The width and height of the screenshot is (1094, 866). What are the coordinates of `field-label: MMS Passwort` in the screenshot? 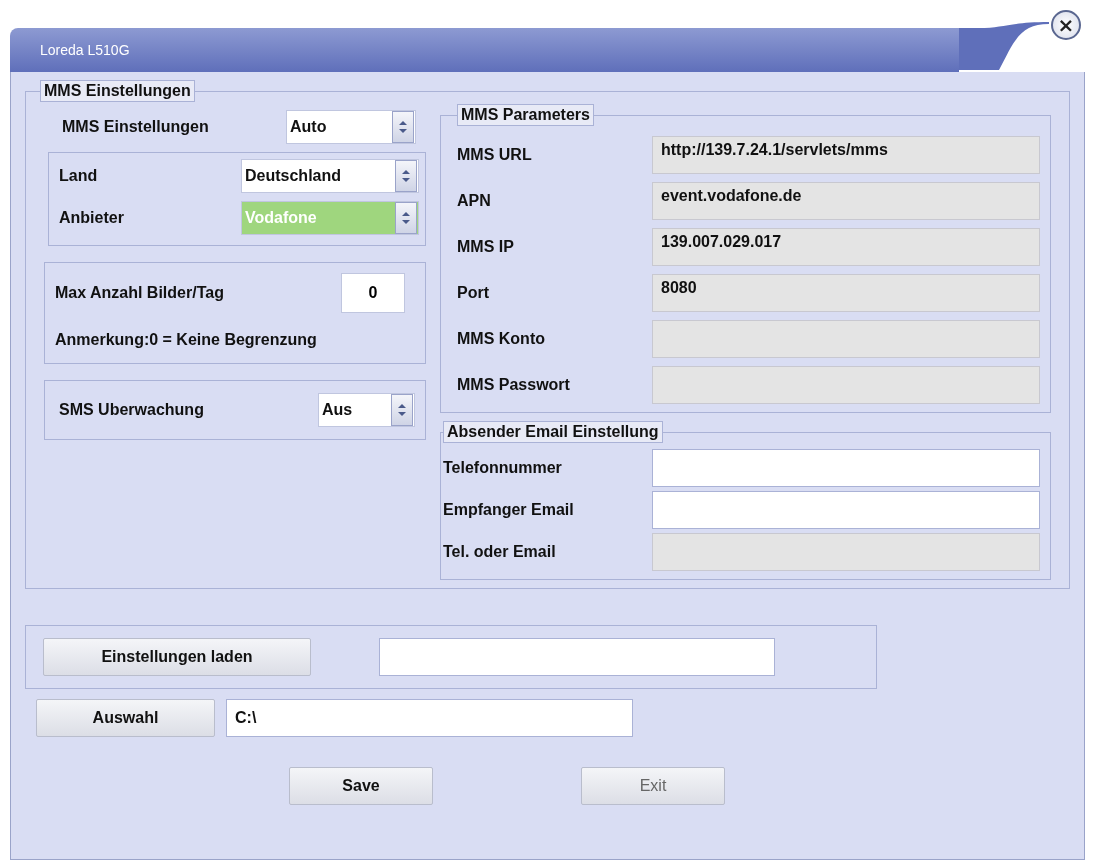 It's located at (513, 385).